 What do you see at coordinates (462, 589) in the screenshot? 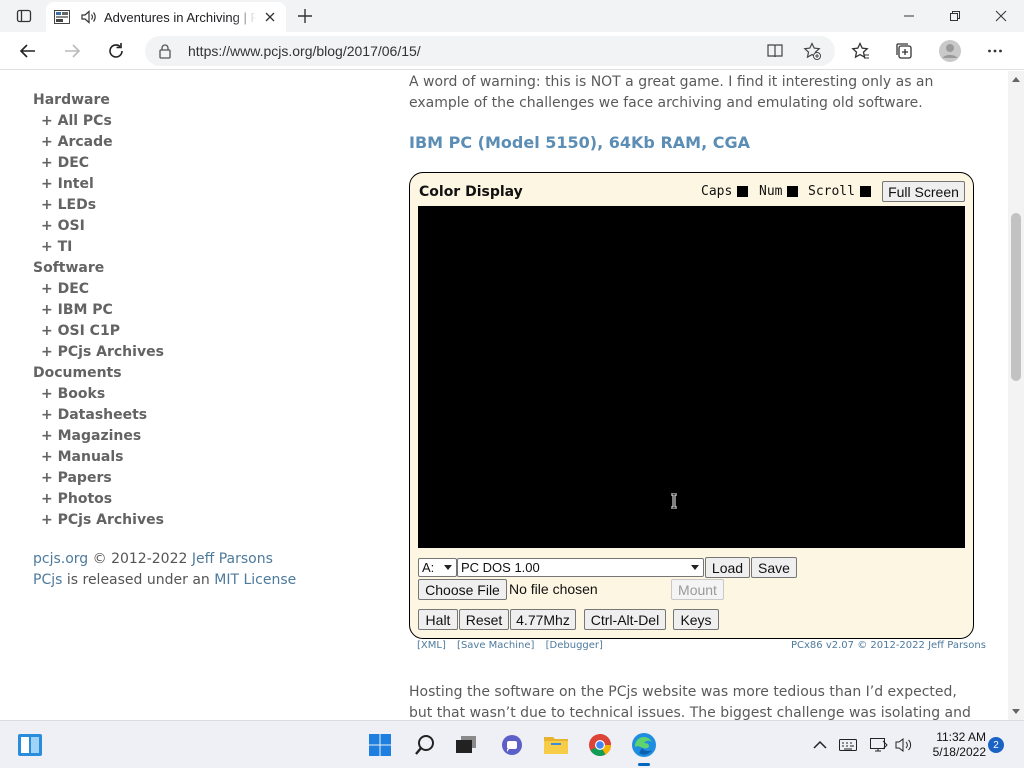
I see `choose-file-button: Choose File` at bounding box center [462, 589].